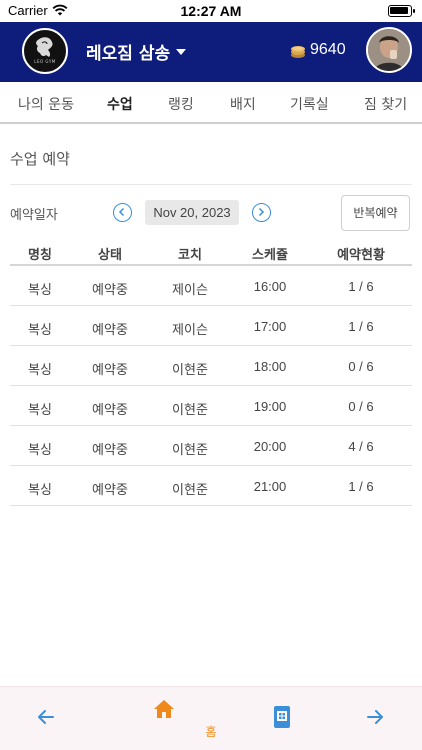 This screenshot has width=422, height=750. Describe the element at coordinates (211, 718) in the screenshot. I see `bottom-nav: 홈` at that location.